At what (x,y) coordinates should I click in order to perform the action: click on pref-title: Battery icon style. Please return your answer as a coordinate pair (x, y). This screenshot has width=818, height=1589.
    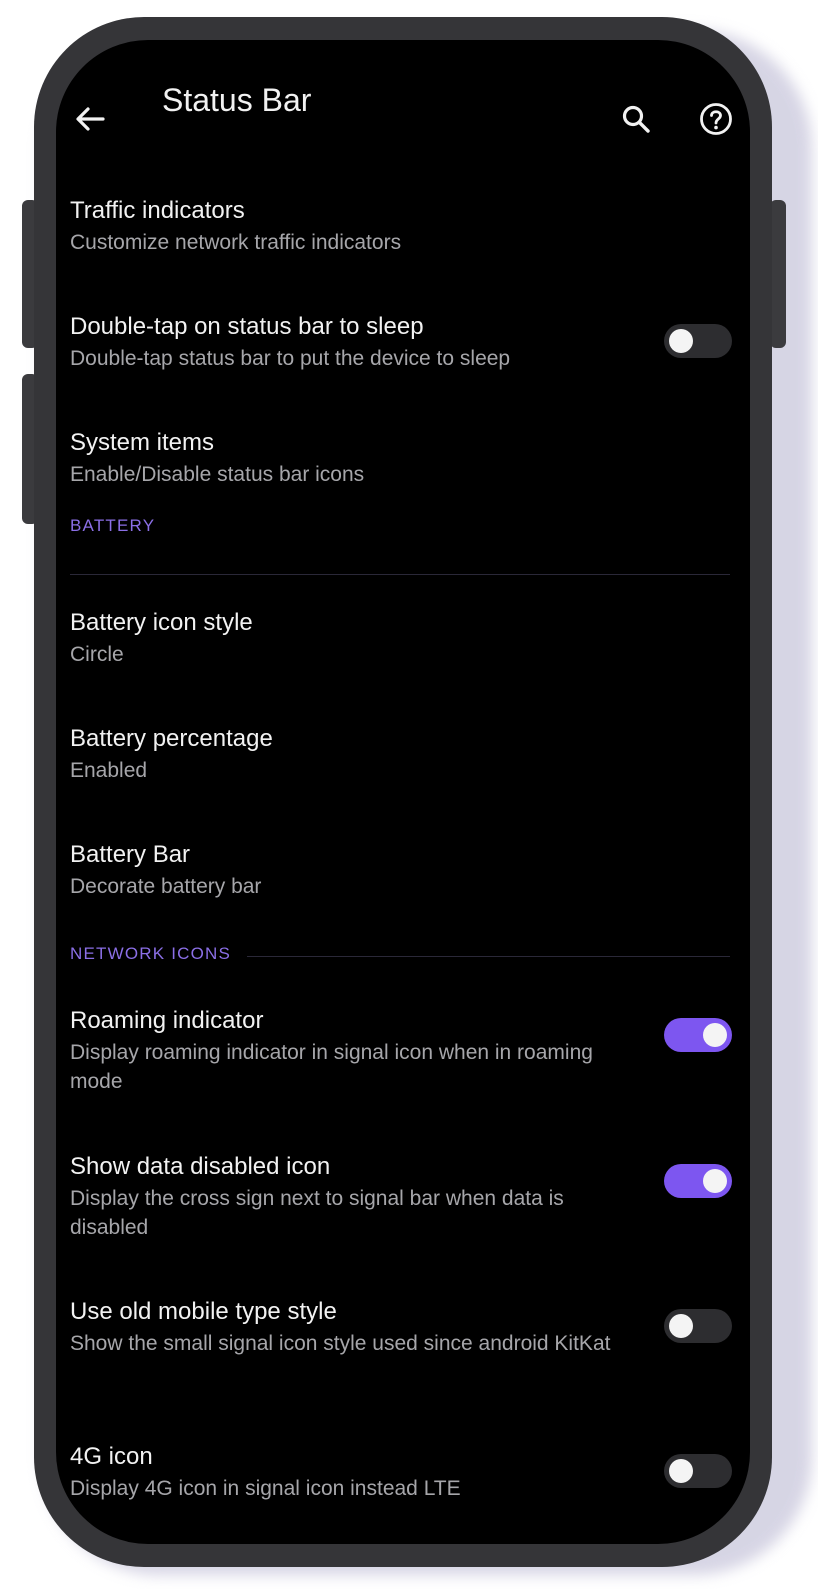
    Looking at the image, I should click on (161, 622).